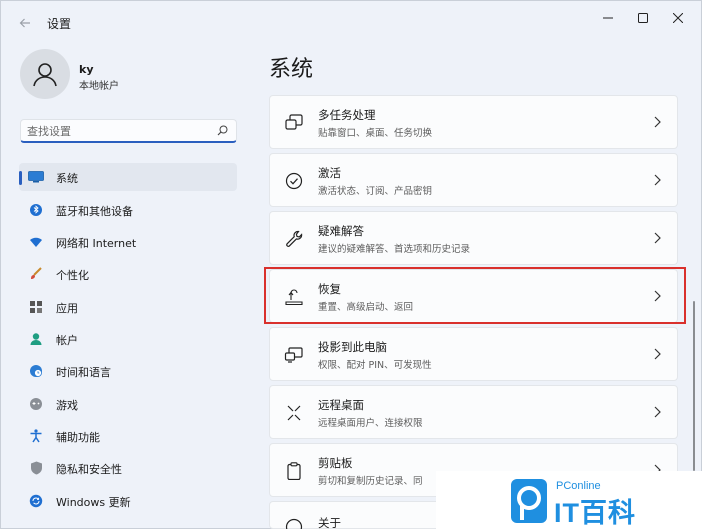  Describe the element at coordinates (72, 275) in the screenshot. I see `sidebar-item-label: 个性化` at that location.